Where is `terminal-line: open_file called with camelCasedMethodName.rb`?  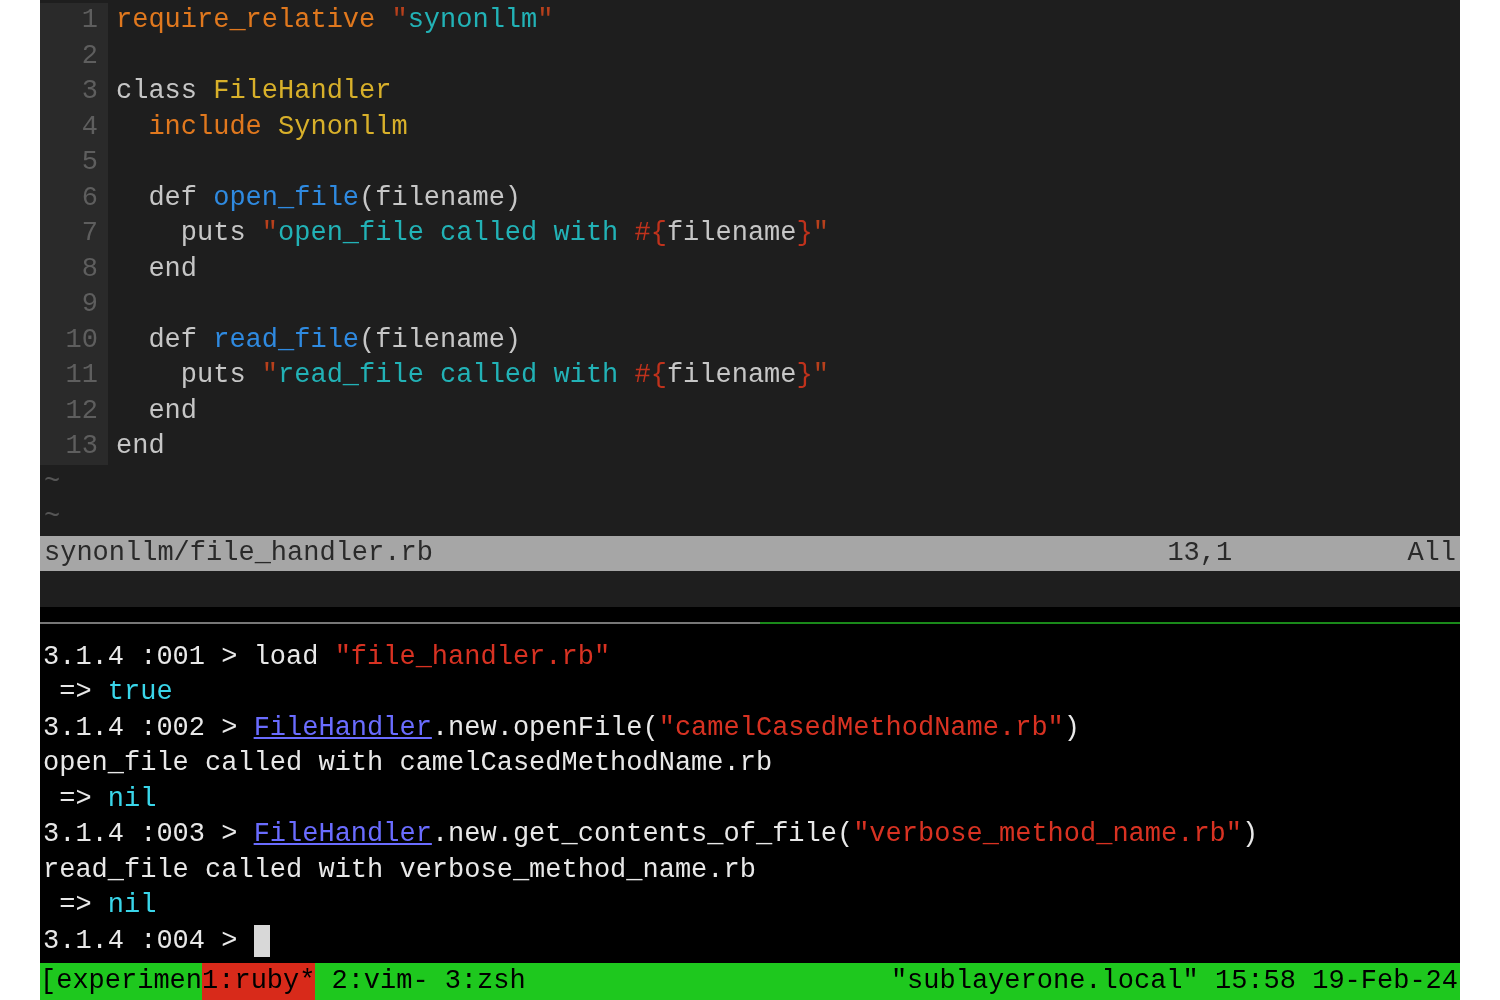
terminal-line: open_file called with camelCasedMethodName.rb is located at coordinates (408, 763).